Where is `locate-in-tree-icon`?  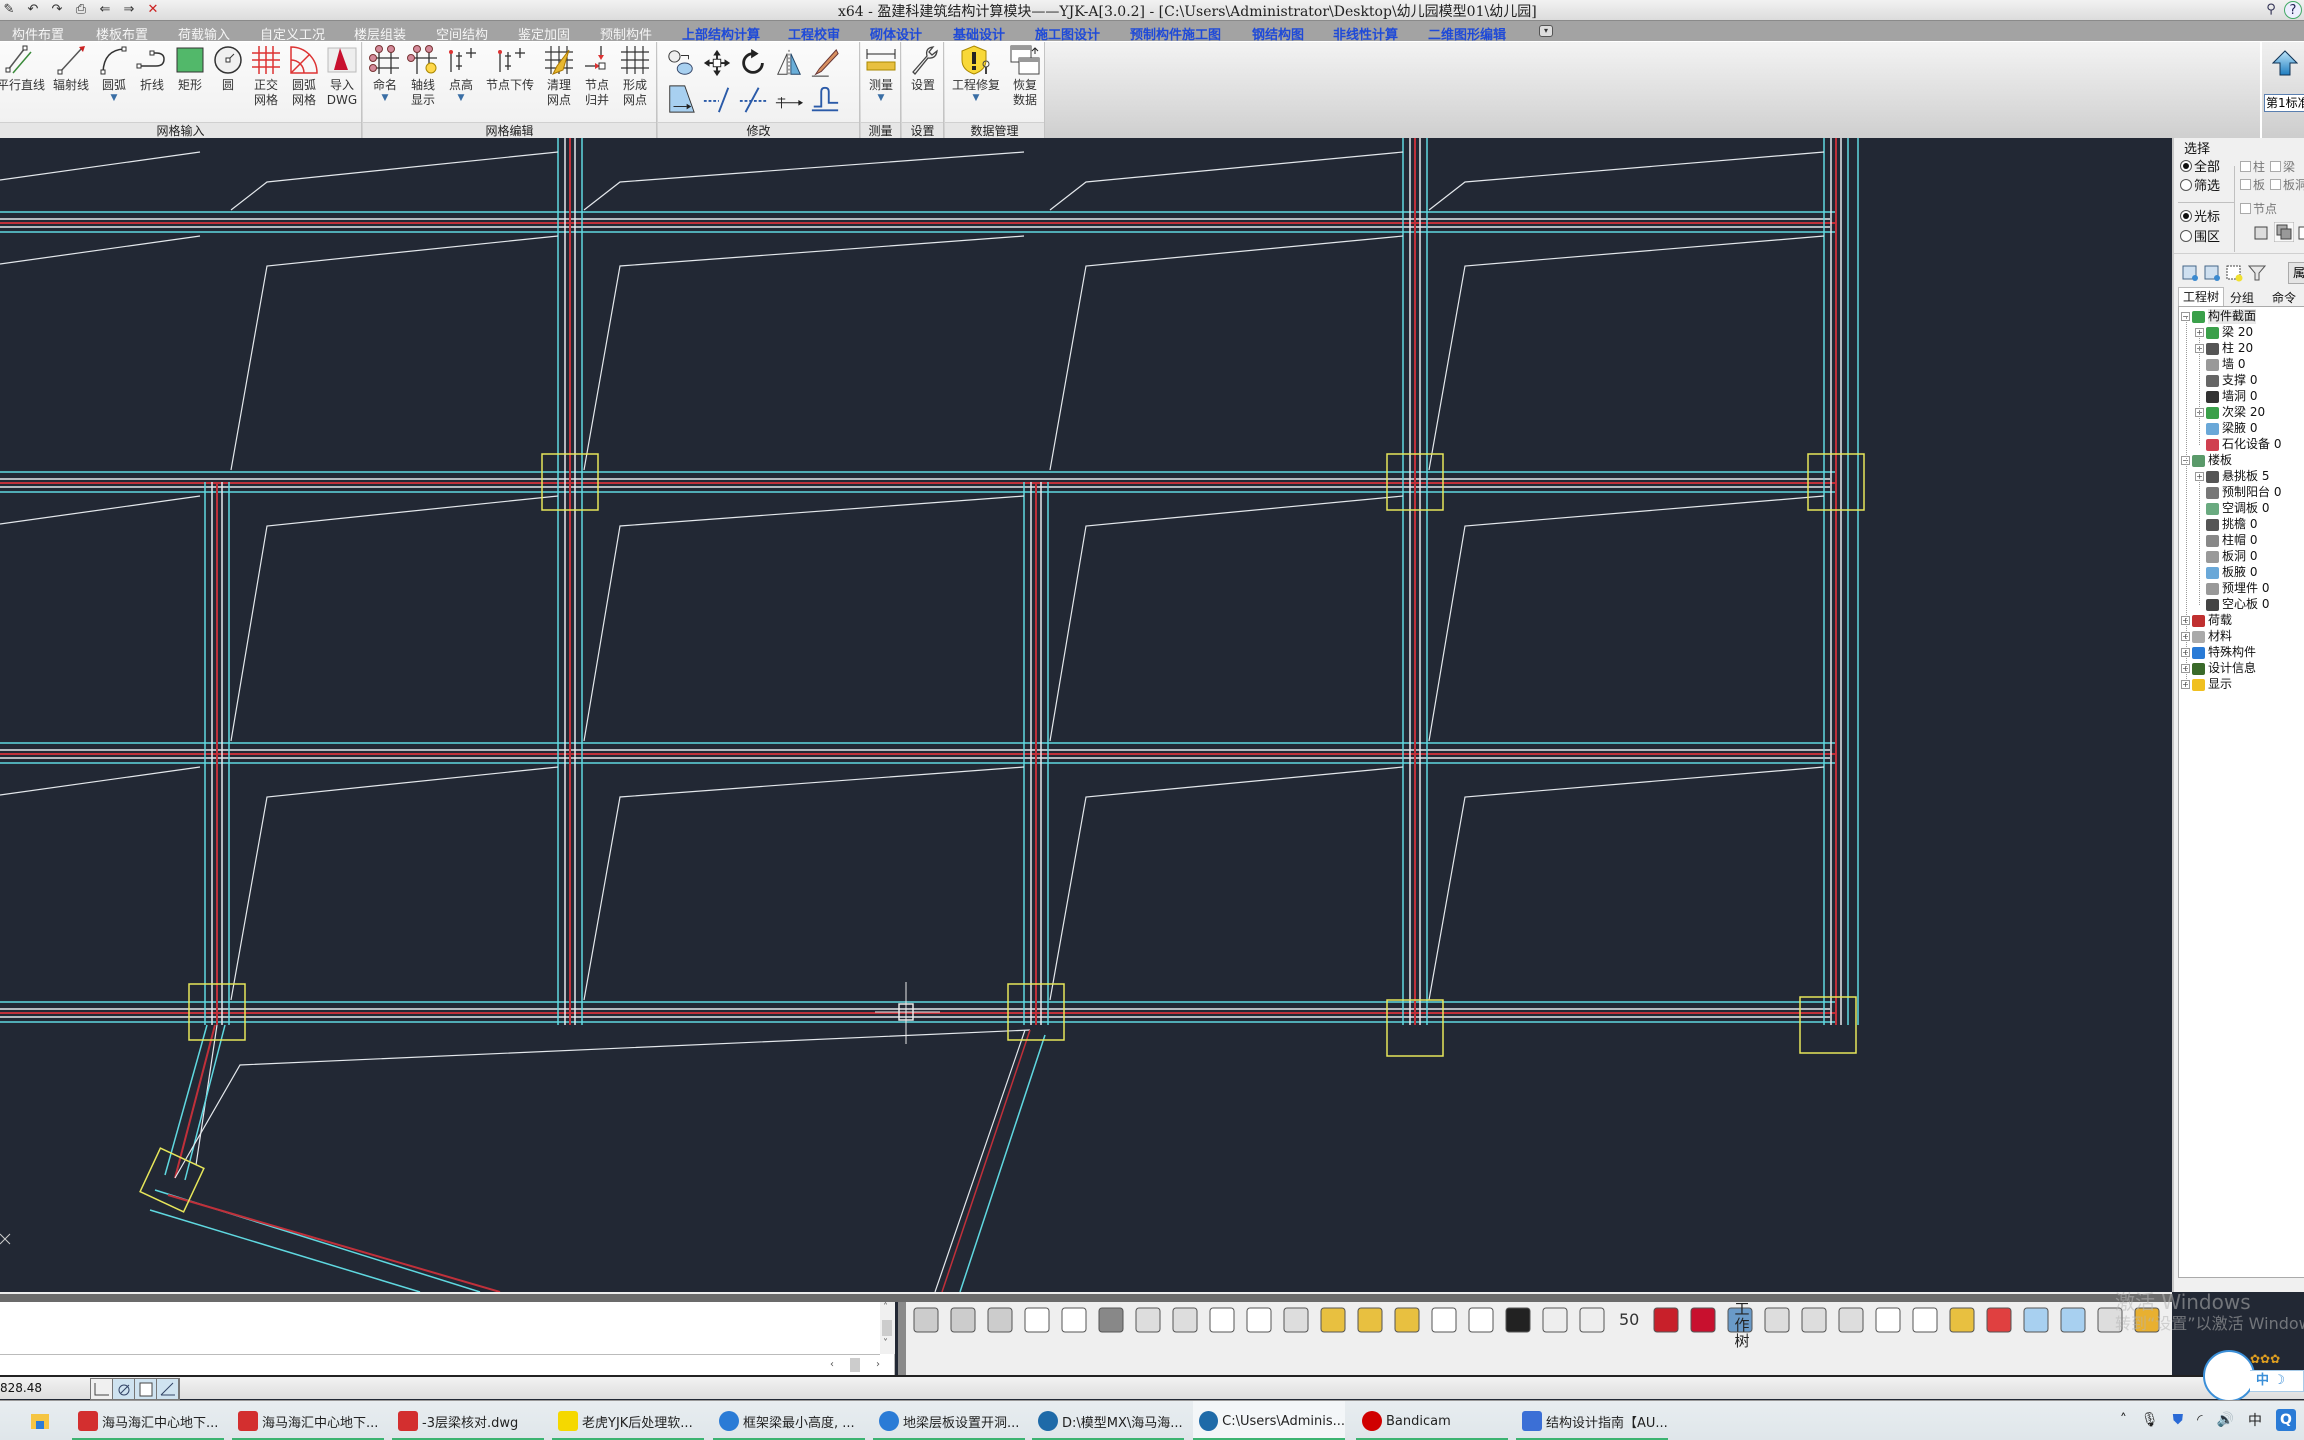 locate-in-tree-icon is located at coordinates (2213, 273).